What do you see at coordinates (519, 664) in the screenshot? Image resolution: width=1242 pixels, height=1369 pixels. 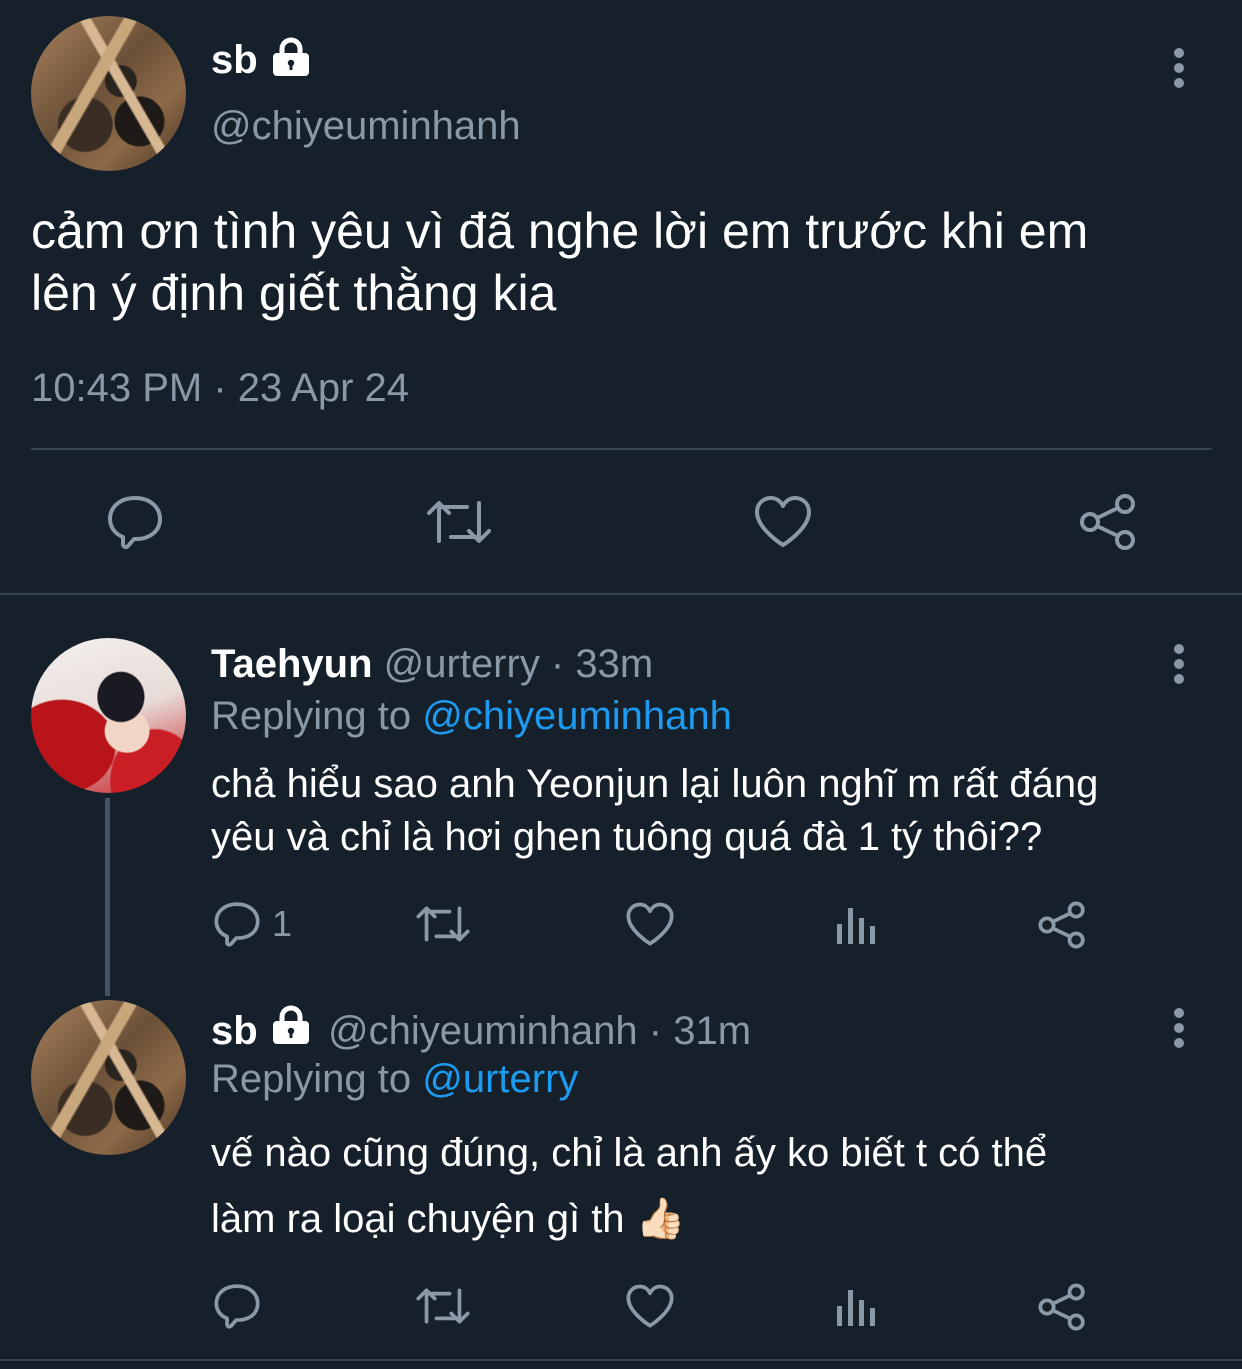 I see `handle-time: @urterry · 33m` at bounding box center [519, 664].